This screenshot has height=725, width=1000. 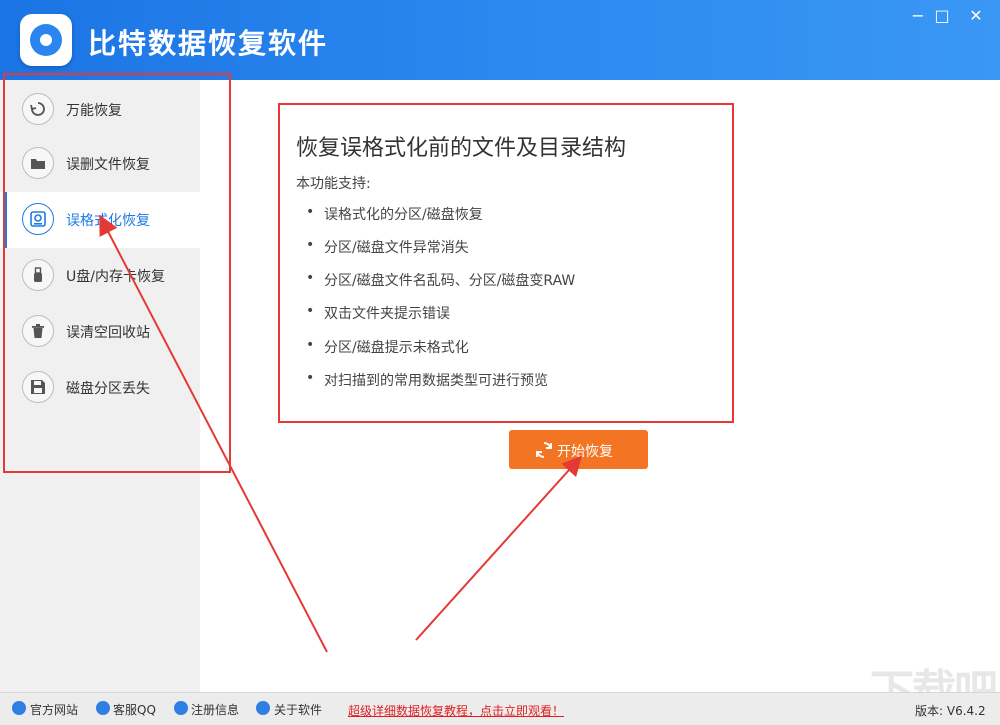 I want to click on tutorial-link: 超级详细数据恢复教程，点击立即观看！, so click(x=456, y=710).